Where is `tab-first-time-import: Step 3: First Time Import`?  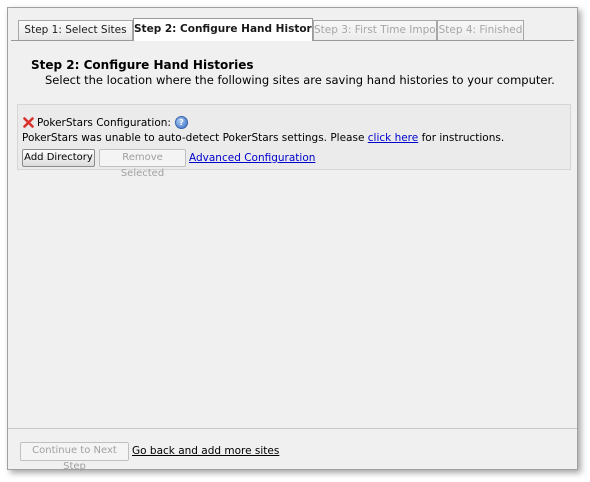
tab-first-time-import: Step 3: First Time Import is located at coordinates (375, 30).